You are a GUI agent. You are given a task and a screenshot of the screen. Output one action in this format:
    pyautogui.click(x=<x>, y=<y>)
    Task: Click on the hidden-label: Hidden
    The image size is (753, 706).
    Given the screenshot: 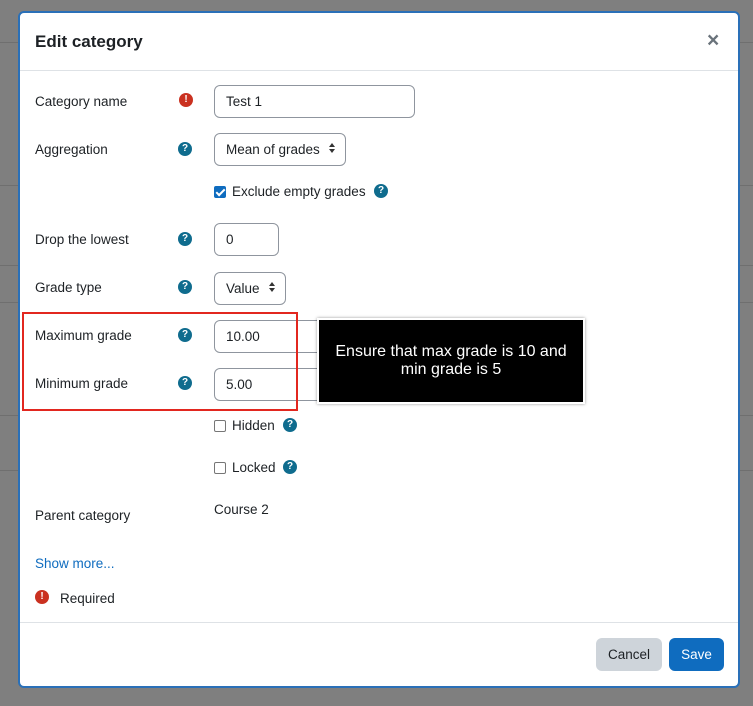 What is the action you would take?
    pyautogui.click(x=253, y=425)
    